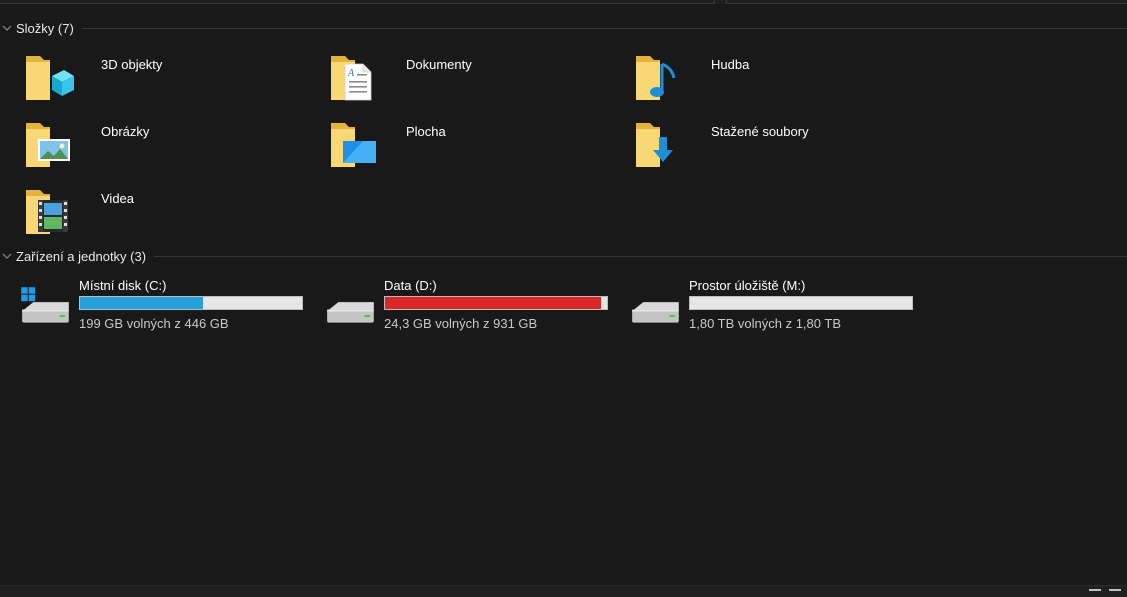 This screenshot has height=597, width=1127. I want to click on drive-tile-d: Data (D:) 24,3 GB volných z 931 GB, so click(456, 306).